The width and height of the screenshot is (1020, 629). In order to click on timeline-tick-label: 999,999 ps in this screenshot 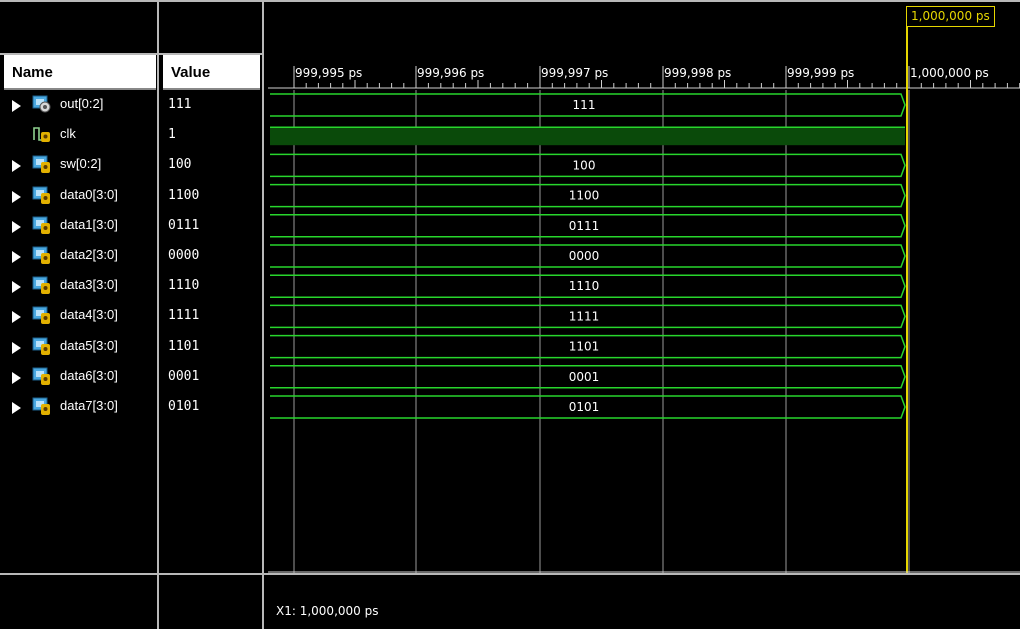, I will do `click(820, 73)`.